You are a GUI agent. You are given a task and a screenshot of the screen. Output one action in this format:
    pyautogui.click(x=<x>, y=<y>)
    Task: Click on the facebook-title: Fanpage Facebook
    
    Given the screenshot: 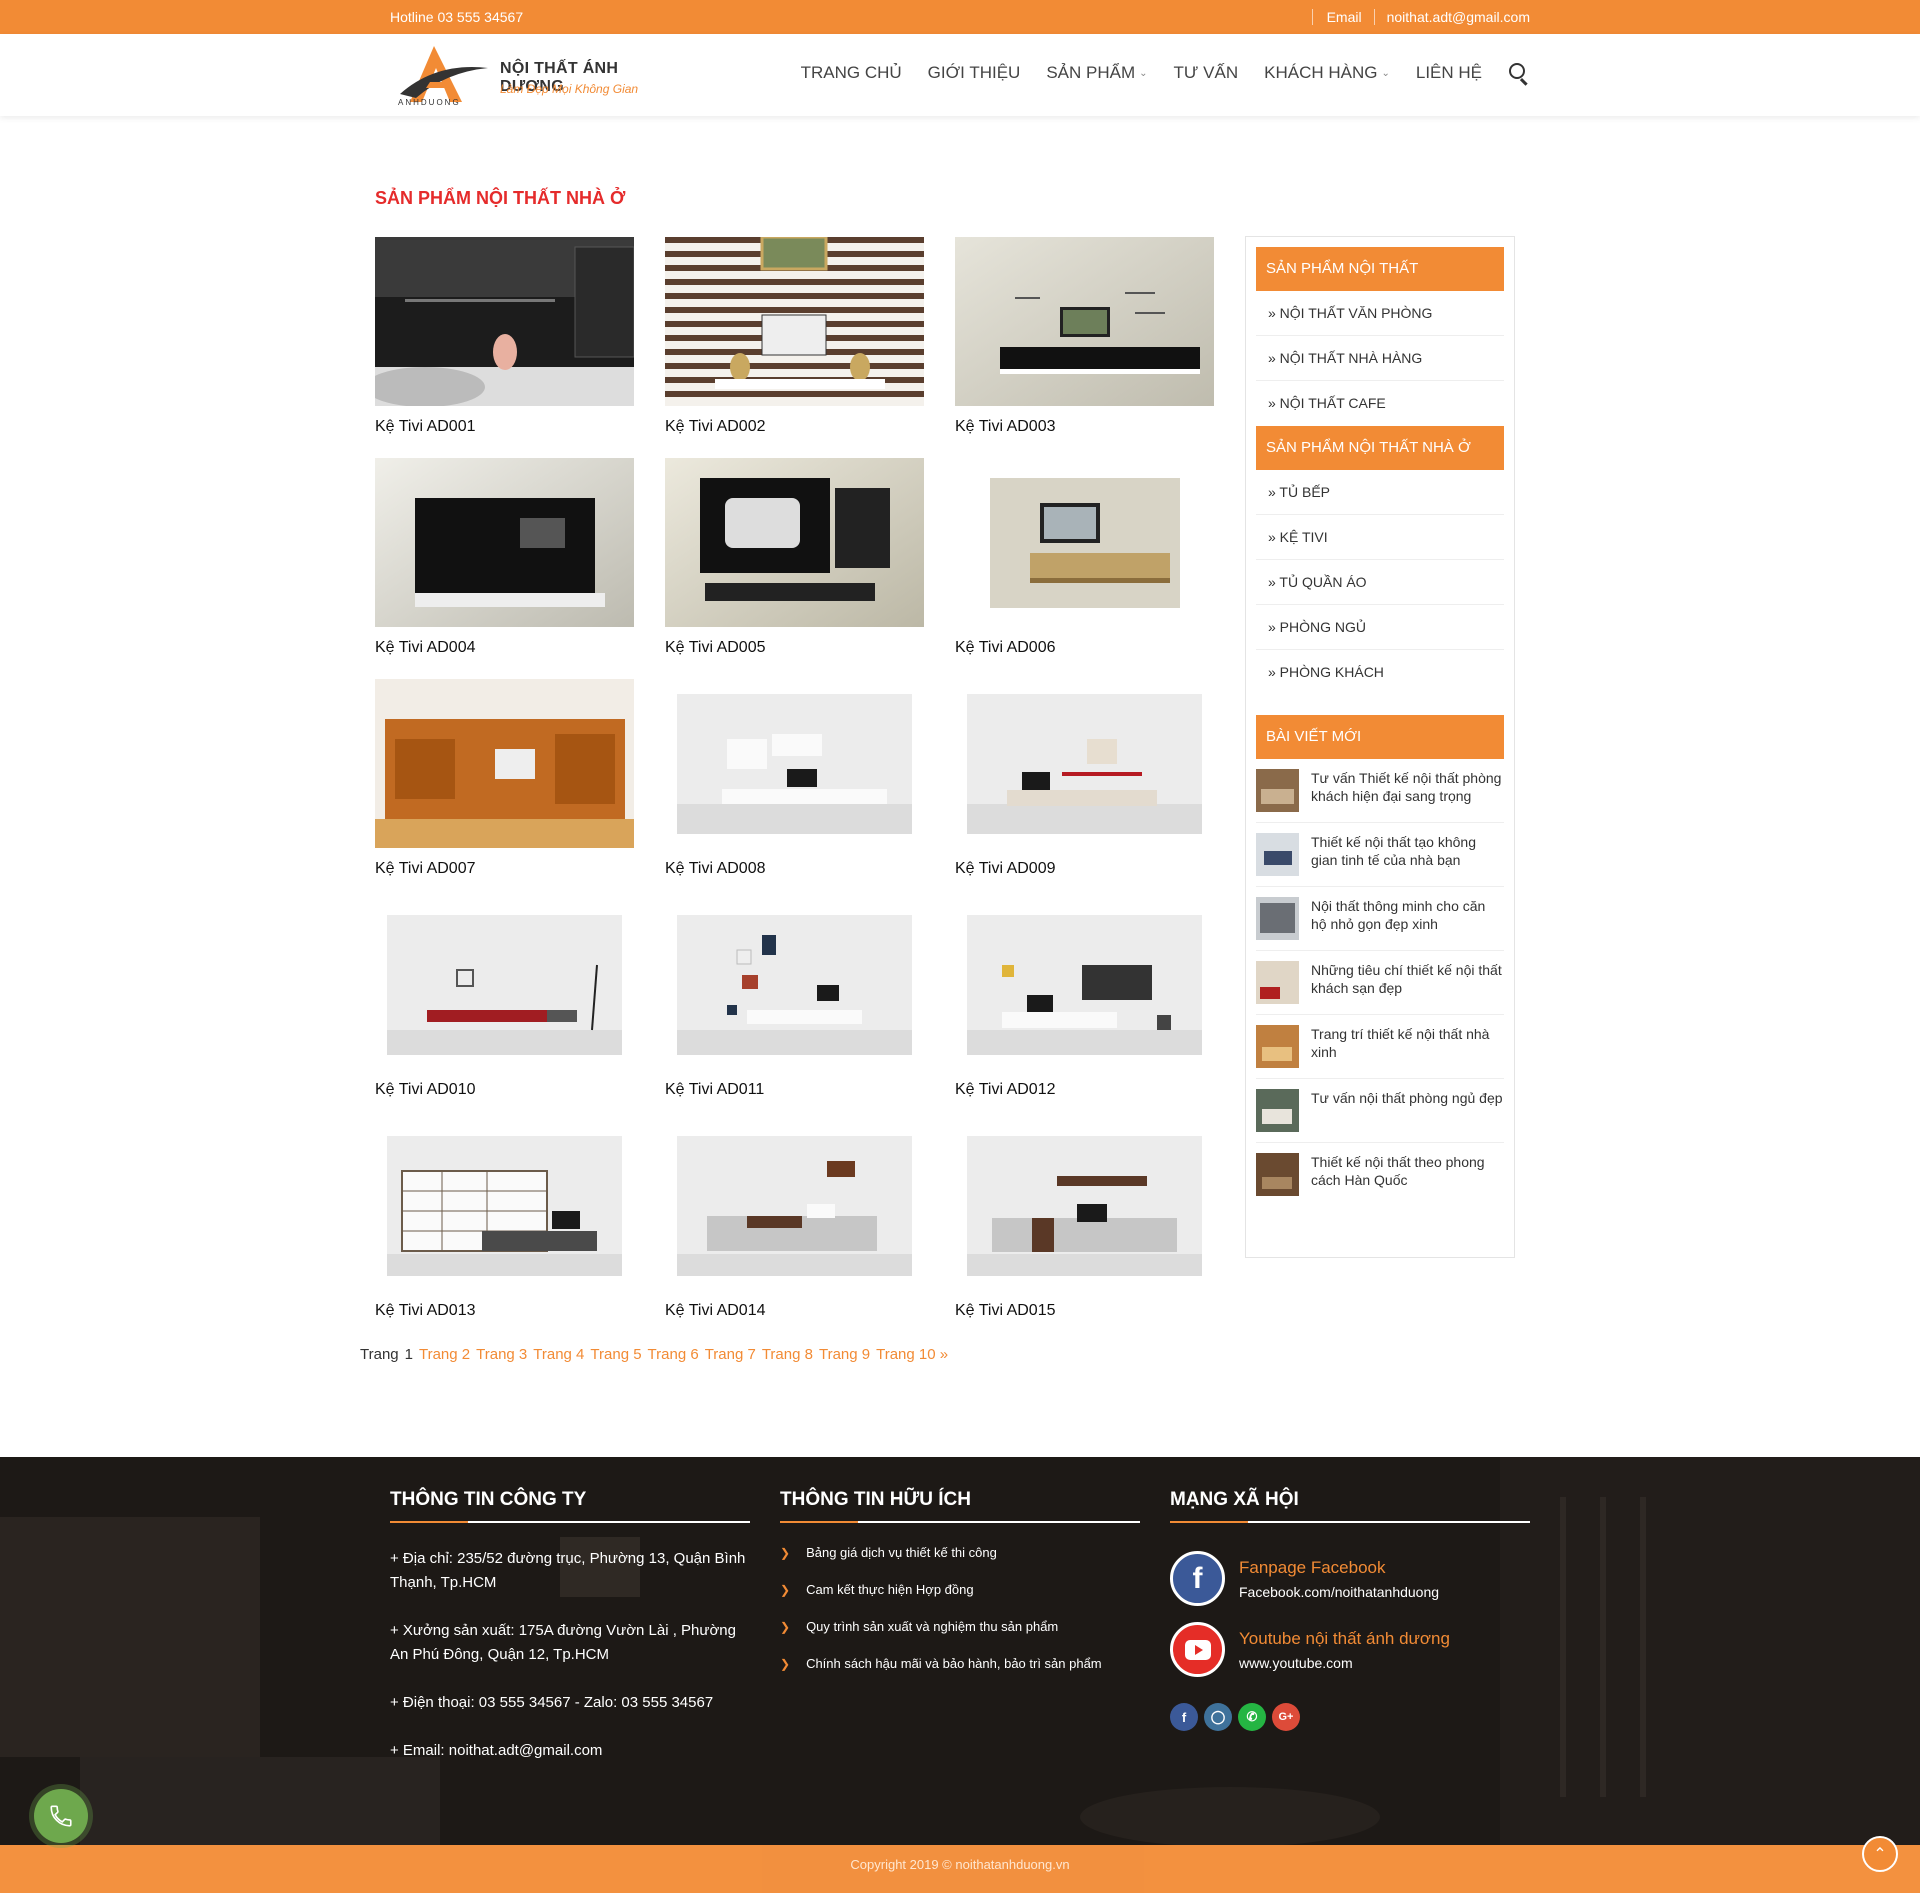 What is the action you would take?
    pyautogui.click(x=1339, y=1568)
    